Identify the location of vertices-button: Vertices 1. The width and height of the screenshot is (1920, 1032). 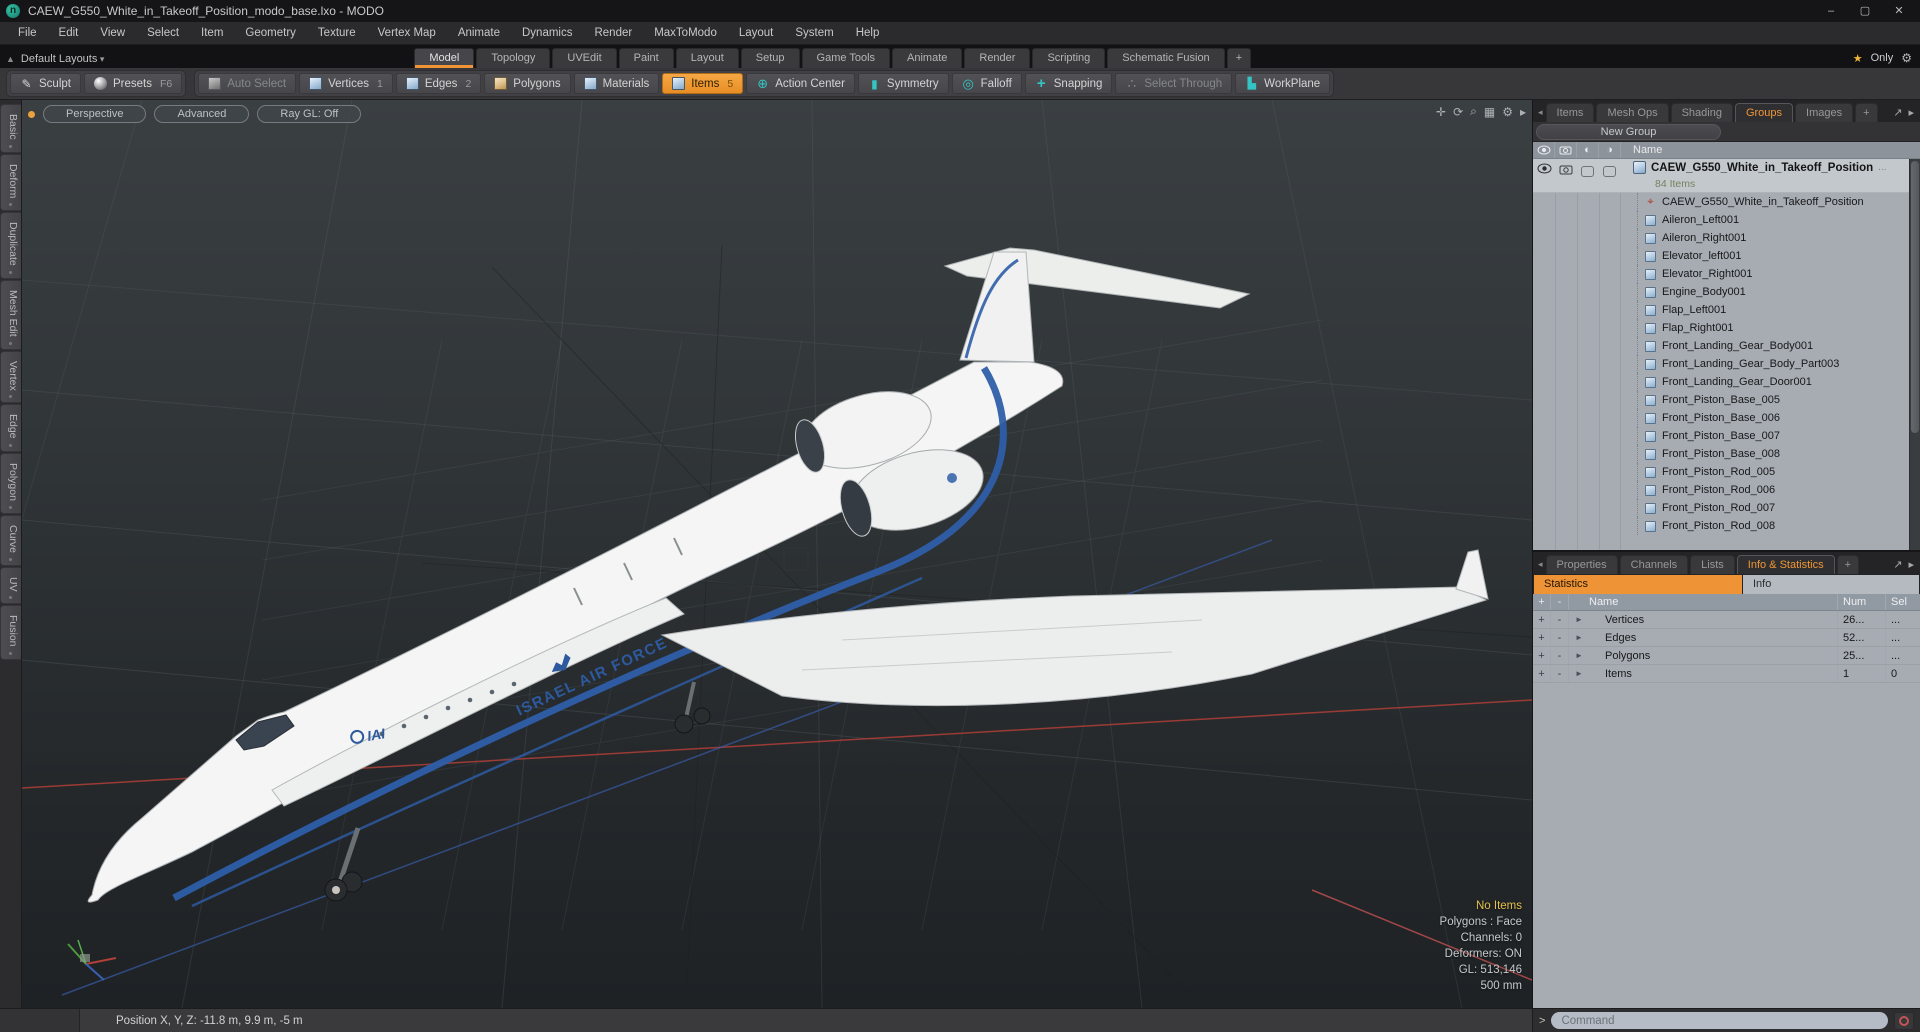
(346, 83).